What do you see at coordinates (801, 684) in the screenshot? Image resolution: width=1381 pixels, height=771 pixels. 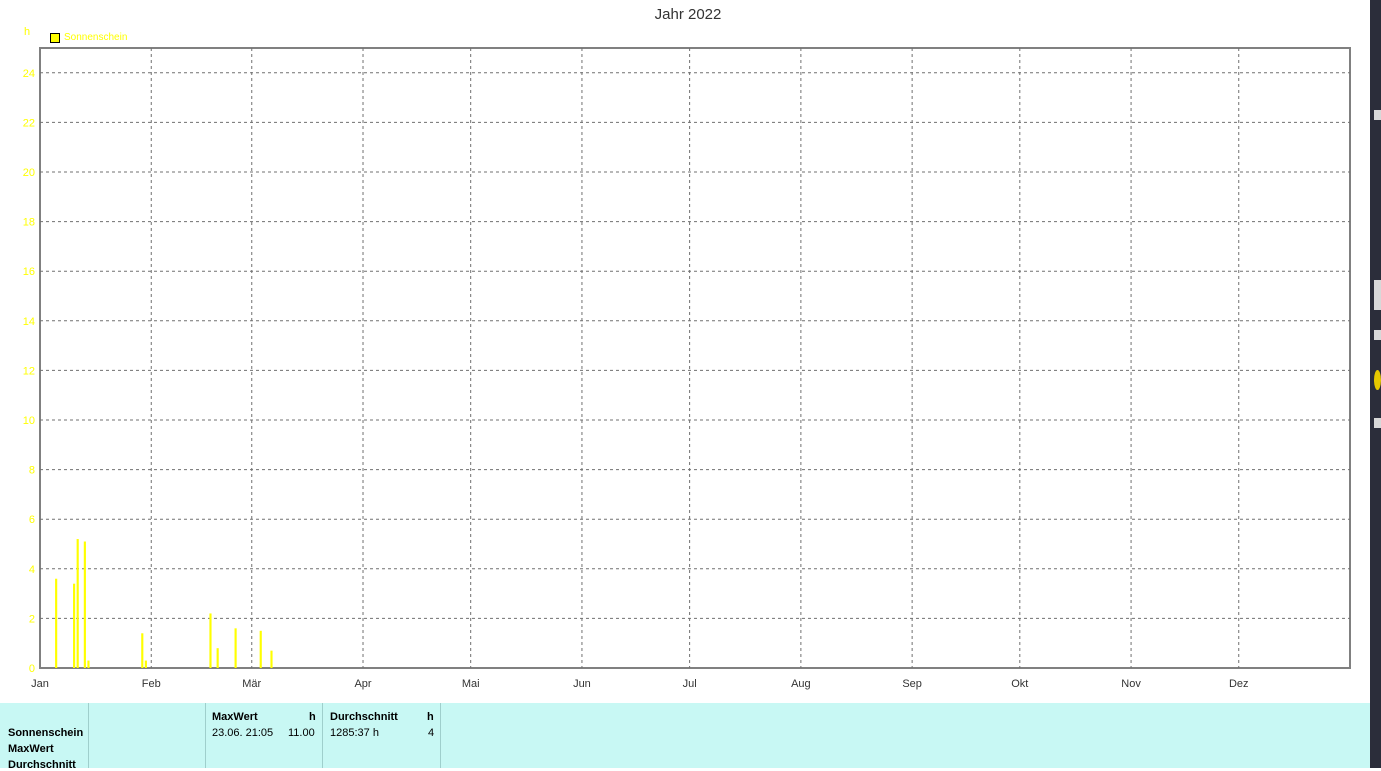 I see `x-tick-label: Aug` at bounding box center [801, 684].